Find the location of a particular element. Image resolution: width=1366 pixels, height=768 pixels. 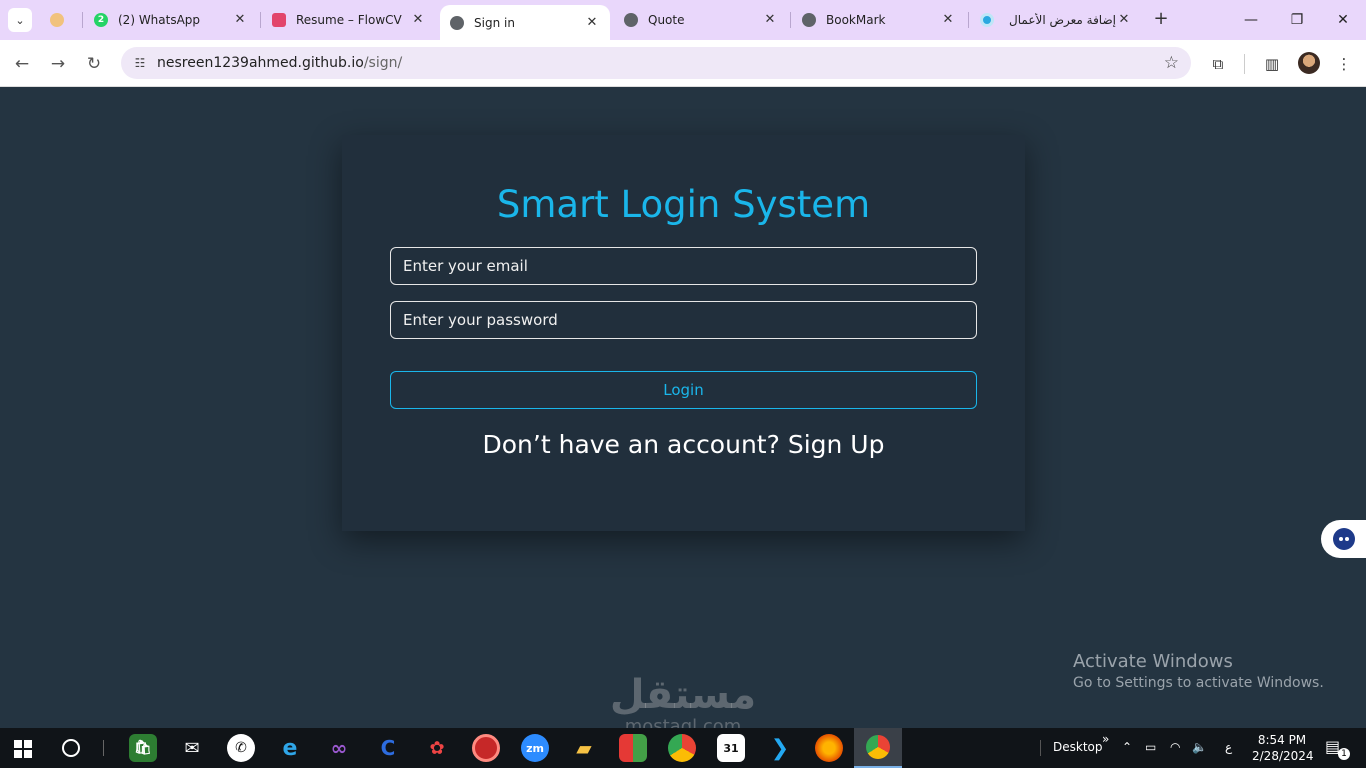

tab-title: BookMark is located at coordinates (856, 20).